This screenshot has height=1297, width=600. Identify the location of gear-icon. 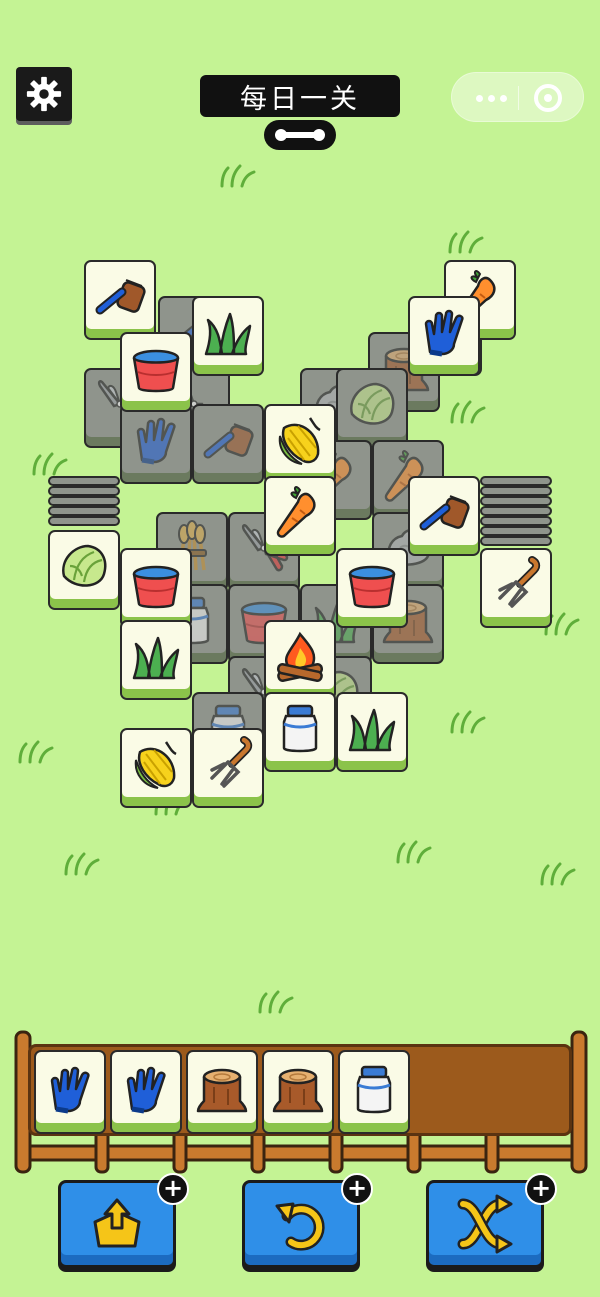
(44, 94).